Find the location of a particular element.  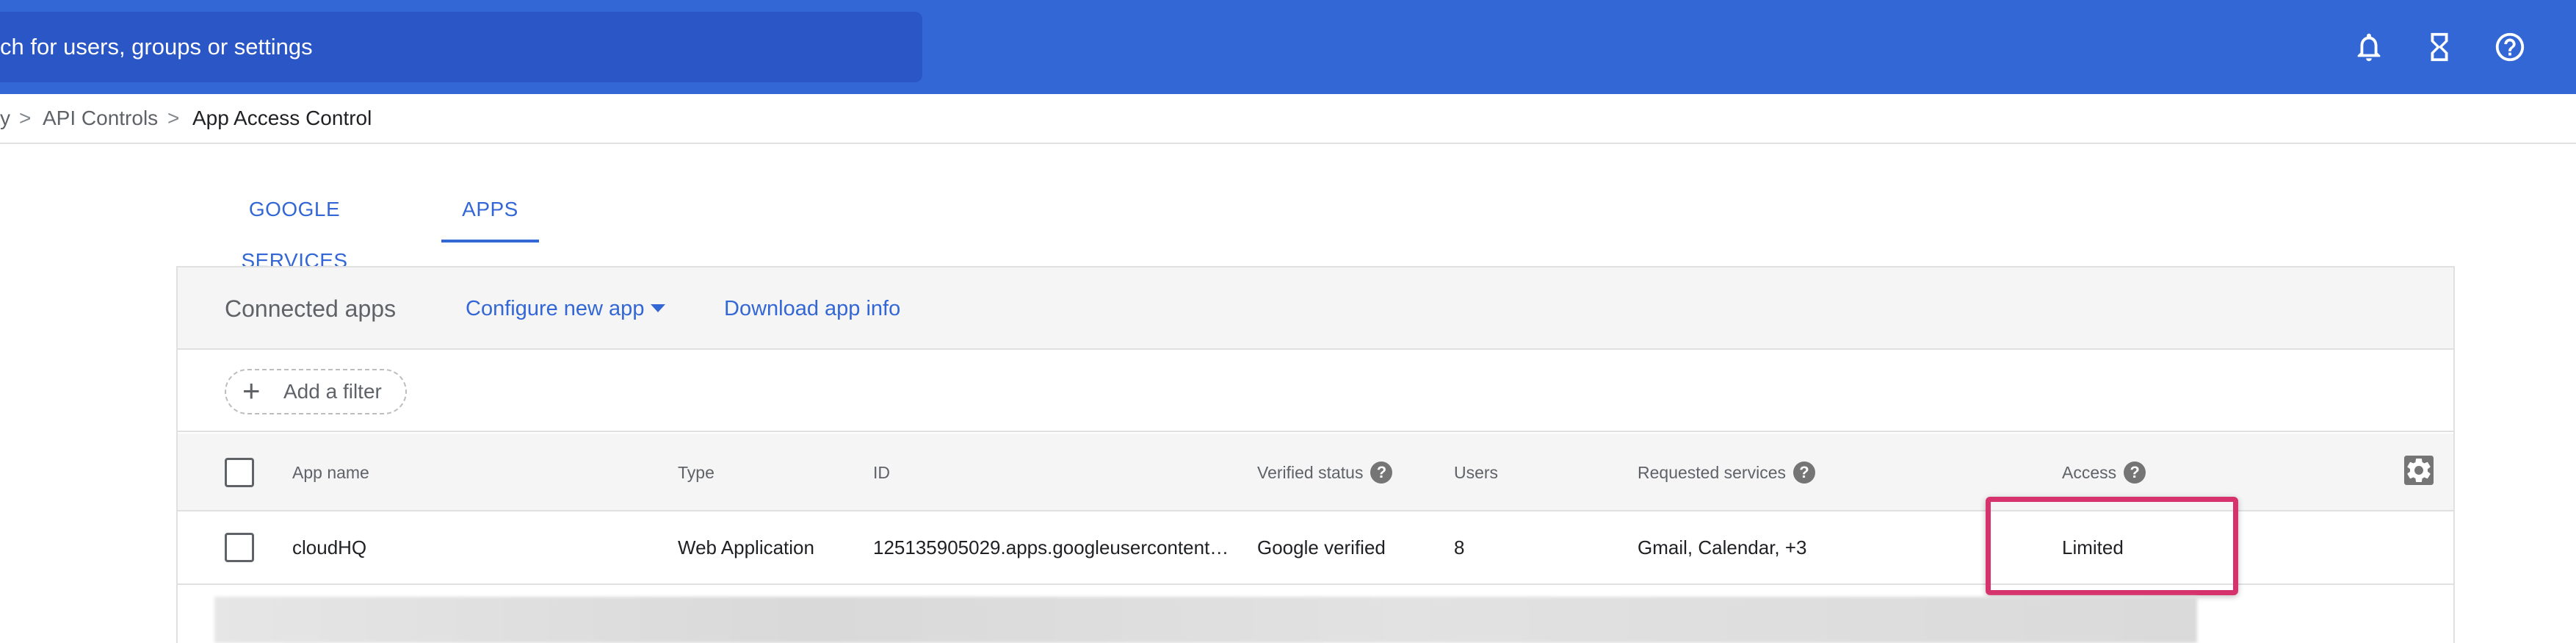

chevron-down-icon is located at coordinates (658, 308).